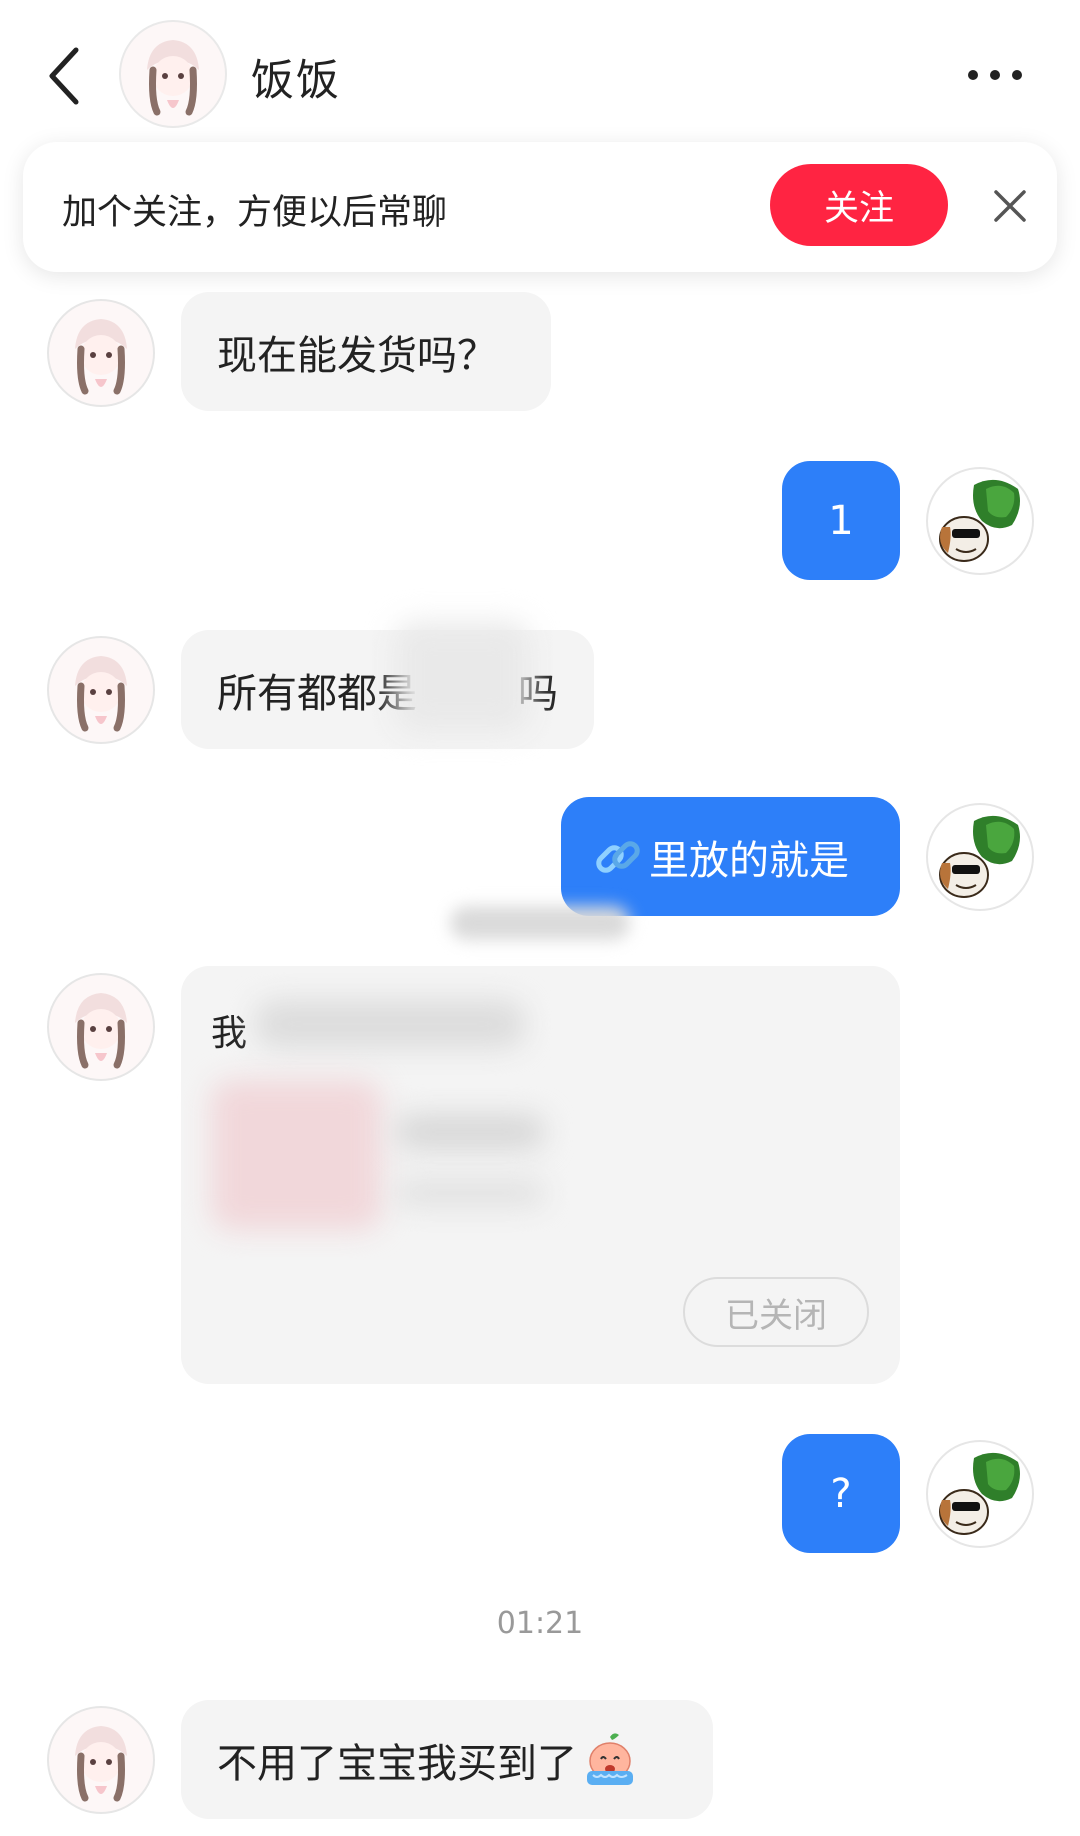 Image resolution: width=1080 pixels, height=1836 pixels. I want to click on message-text: ?, so click(841, 1493).